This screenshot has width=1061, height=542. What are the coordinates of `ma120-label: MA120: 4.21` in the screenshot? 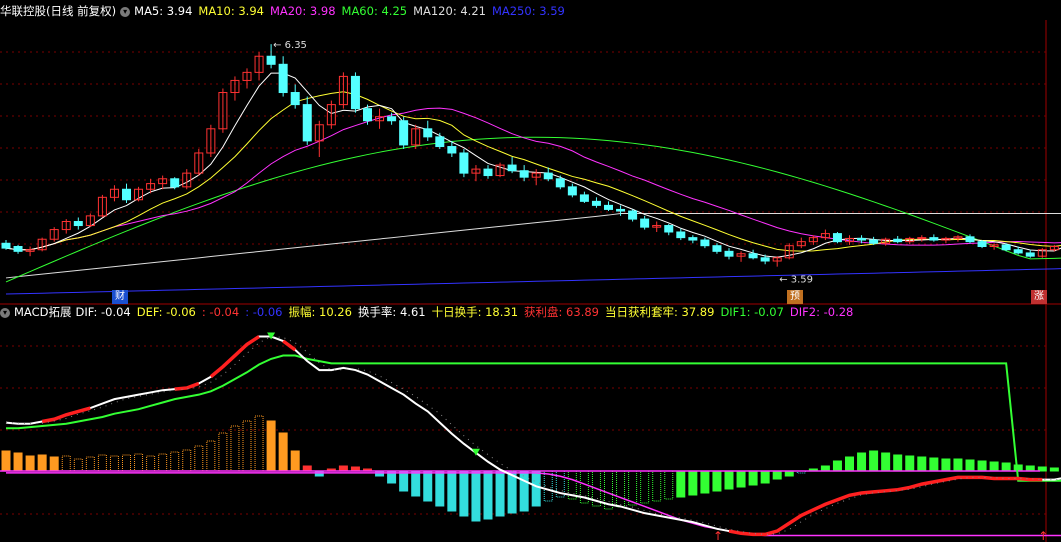 It's located at (449, 11).